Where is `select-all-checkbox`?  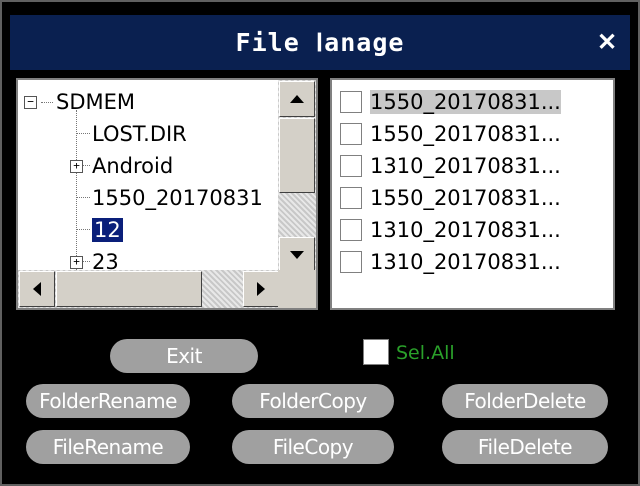
select-all-checkbox is located at coordinates (376, 352).